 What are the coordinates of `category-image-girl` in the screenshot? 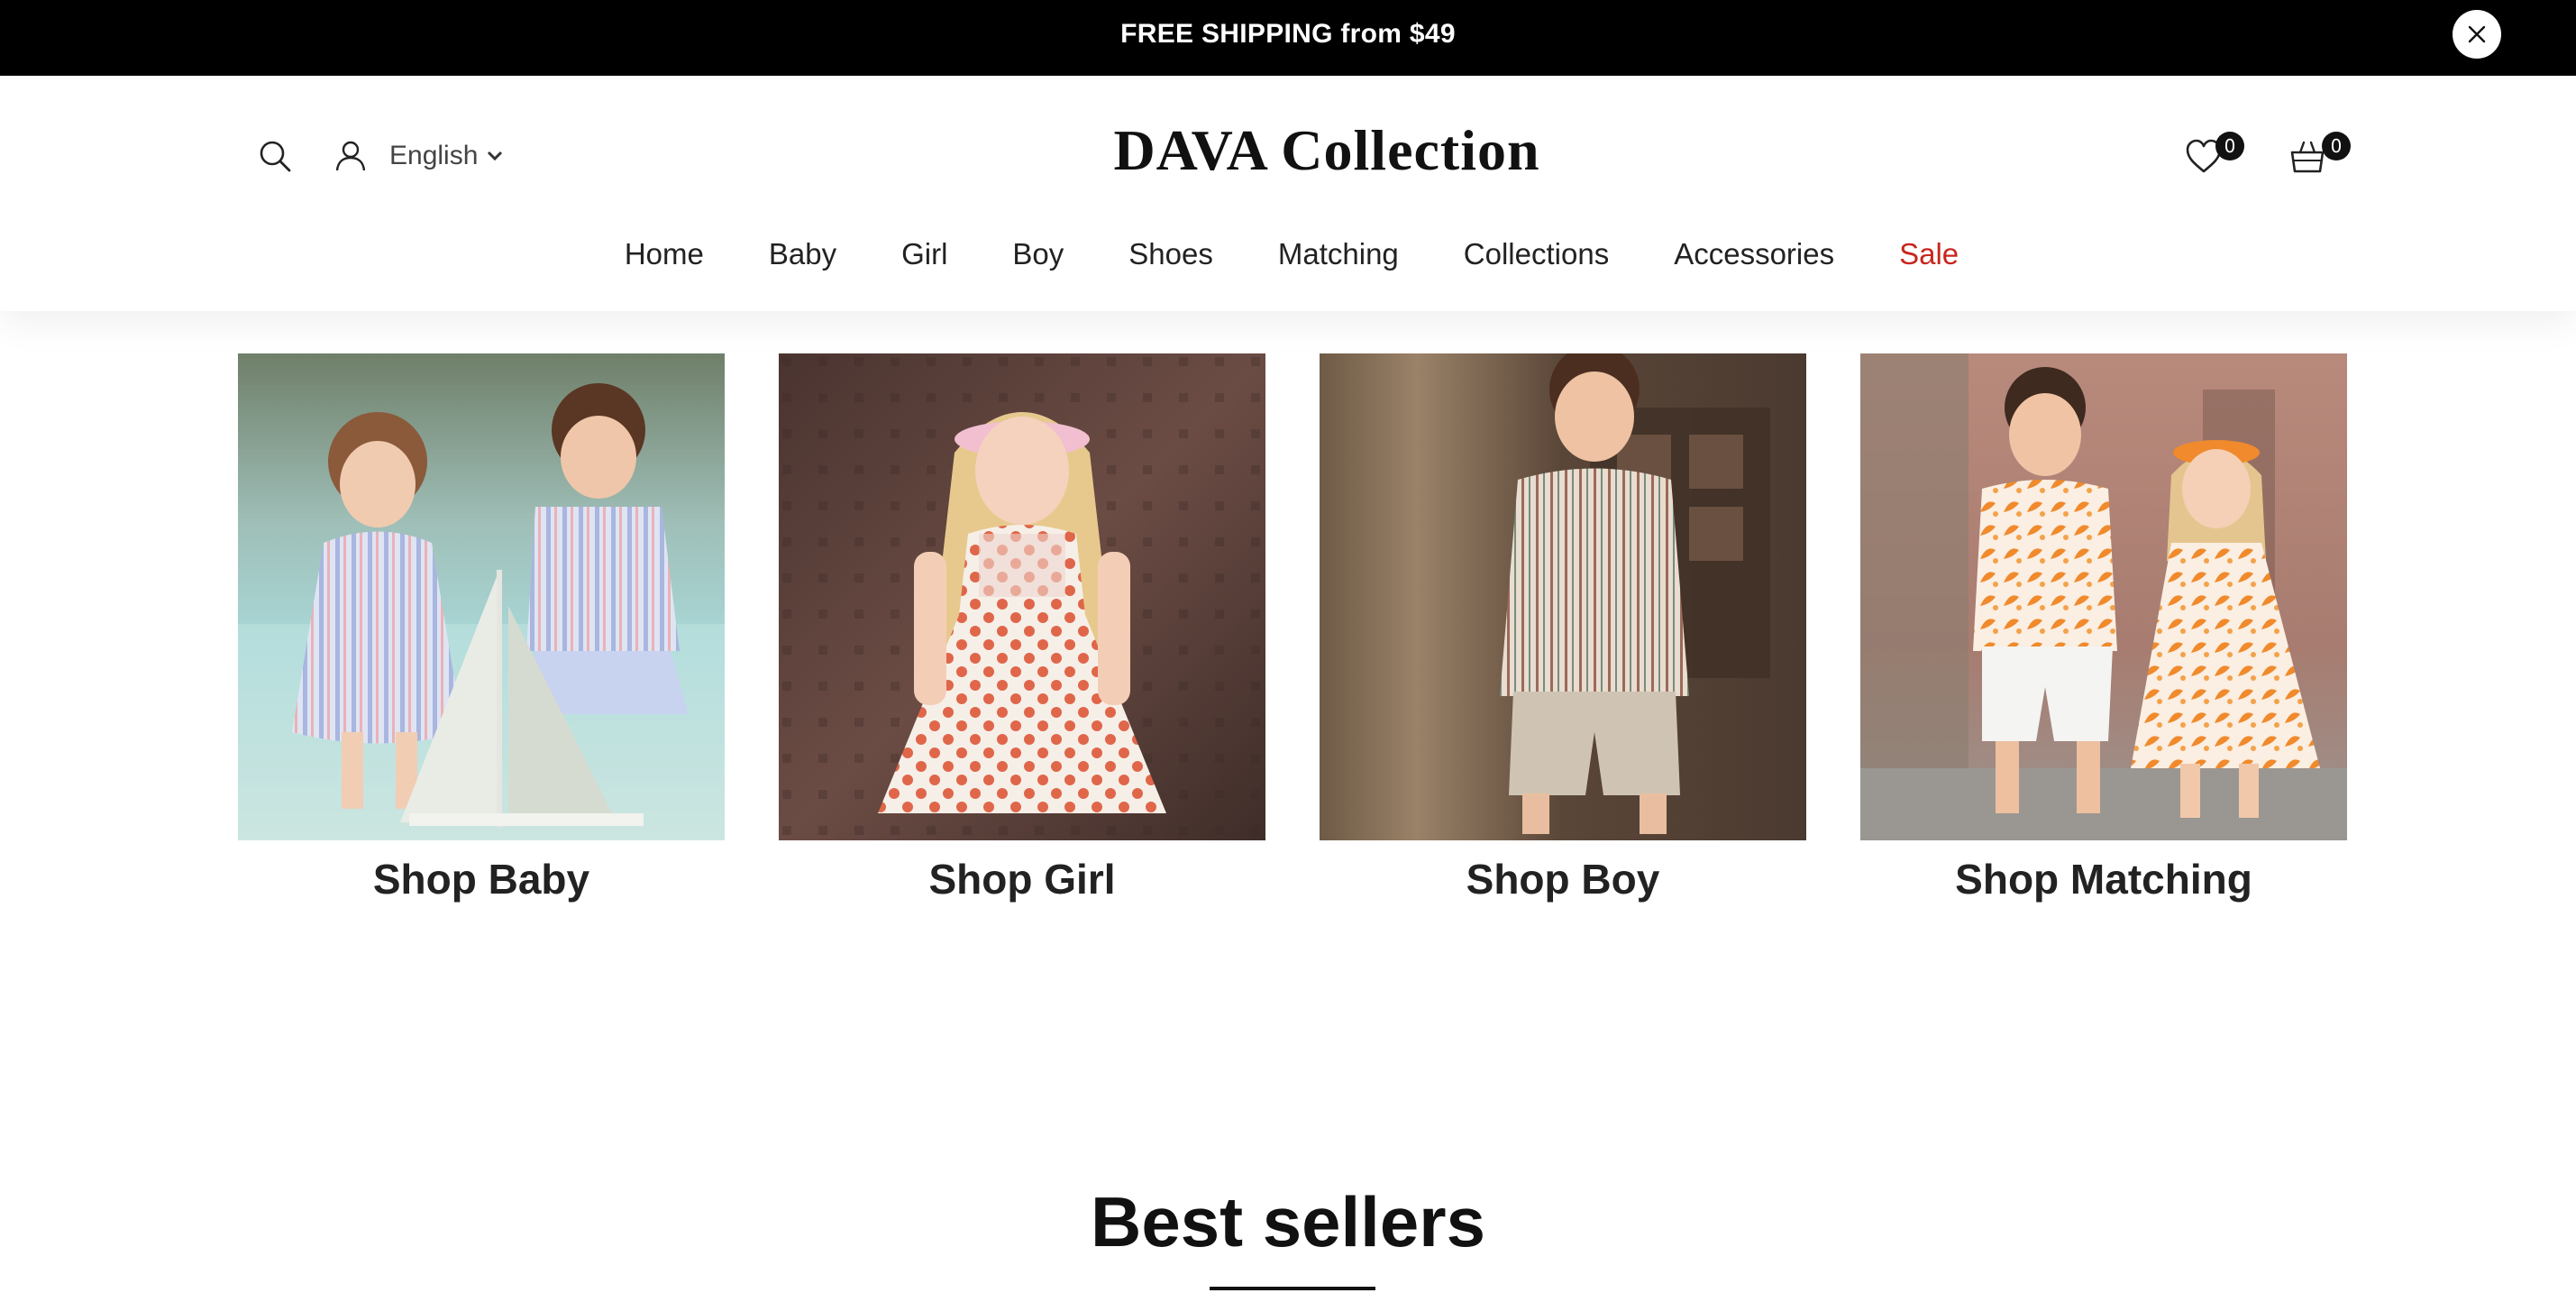 It's located at (1022, 597).